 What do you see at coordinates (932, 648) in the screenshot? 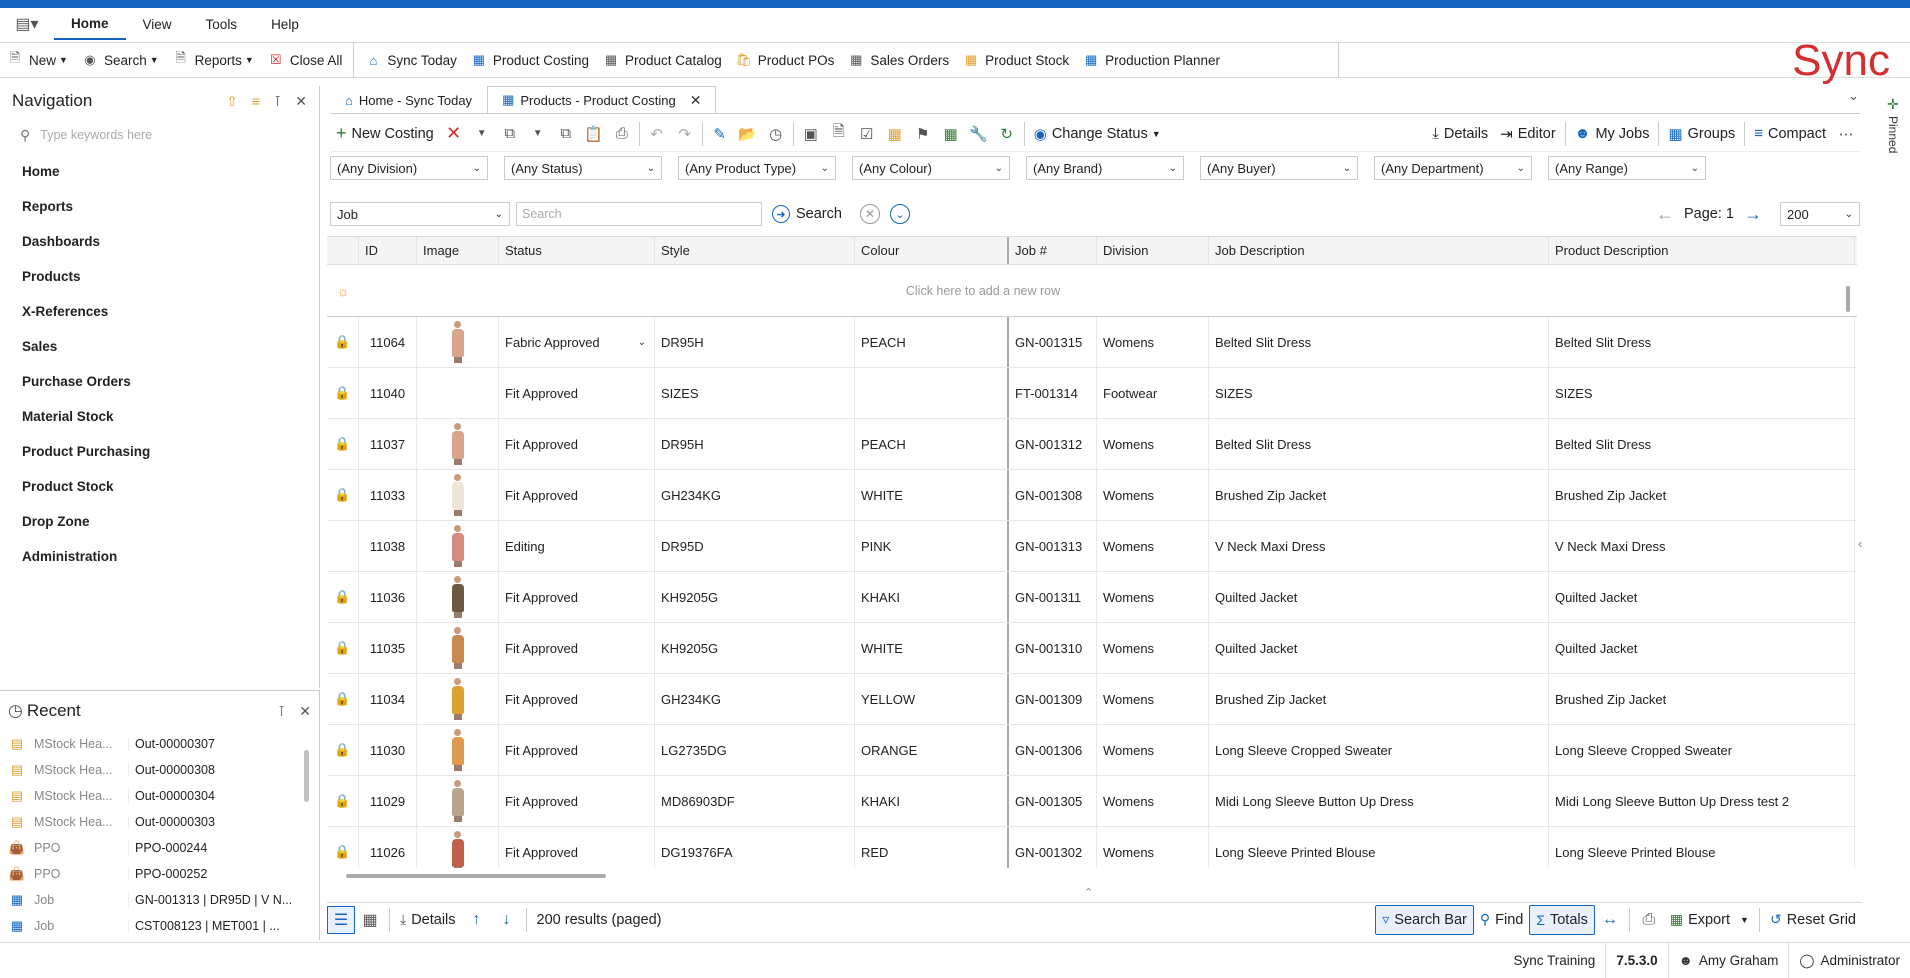
I see `colour-cell: WHITE` at bounding box center [932, 648].